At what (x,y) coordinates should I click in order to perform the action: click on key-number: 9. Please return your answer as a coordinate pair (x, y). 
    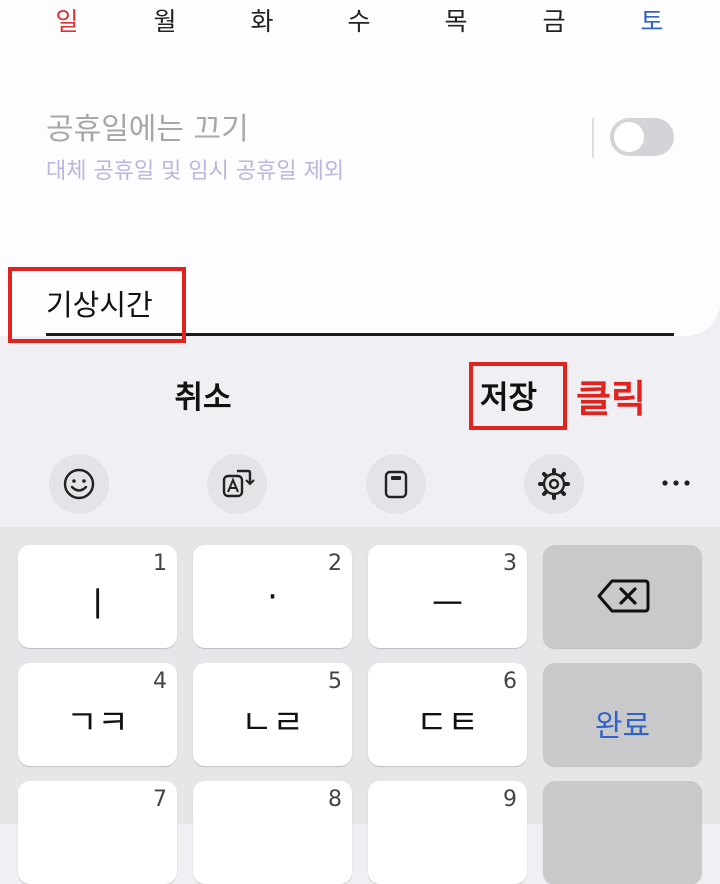
    Looking at the image, I should click on (510, 799).